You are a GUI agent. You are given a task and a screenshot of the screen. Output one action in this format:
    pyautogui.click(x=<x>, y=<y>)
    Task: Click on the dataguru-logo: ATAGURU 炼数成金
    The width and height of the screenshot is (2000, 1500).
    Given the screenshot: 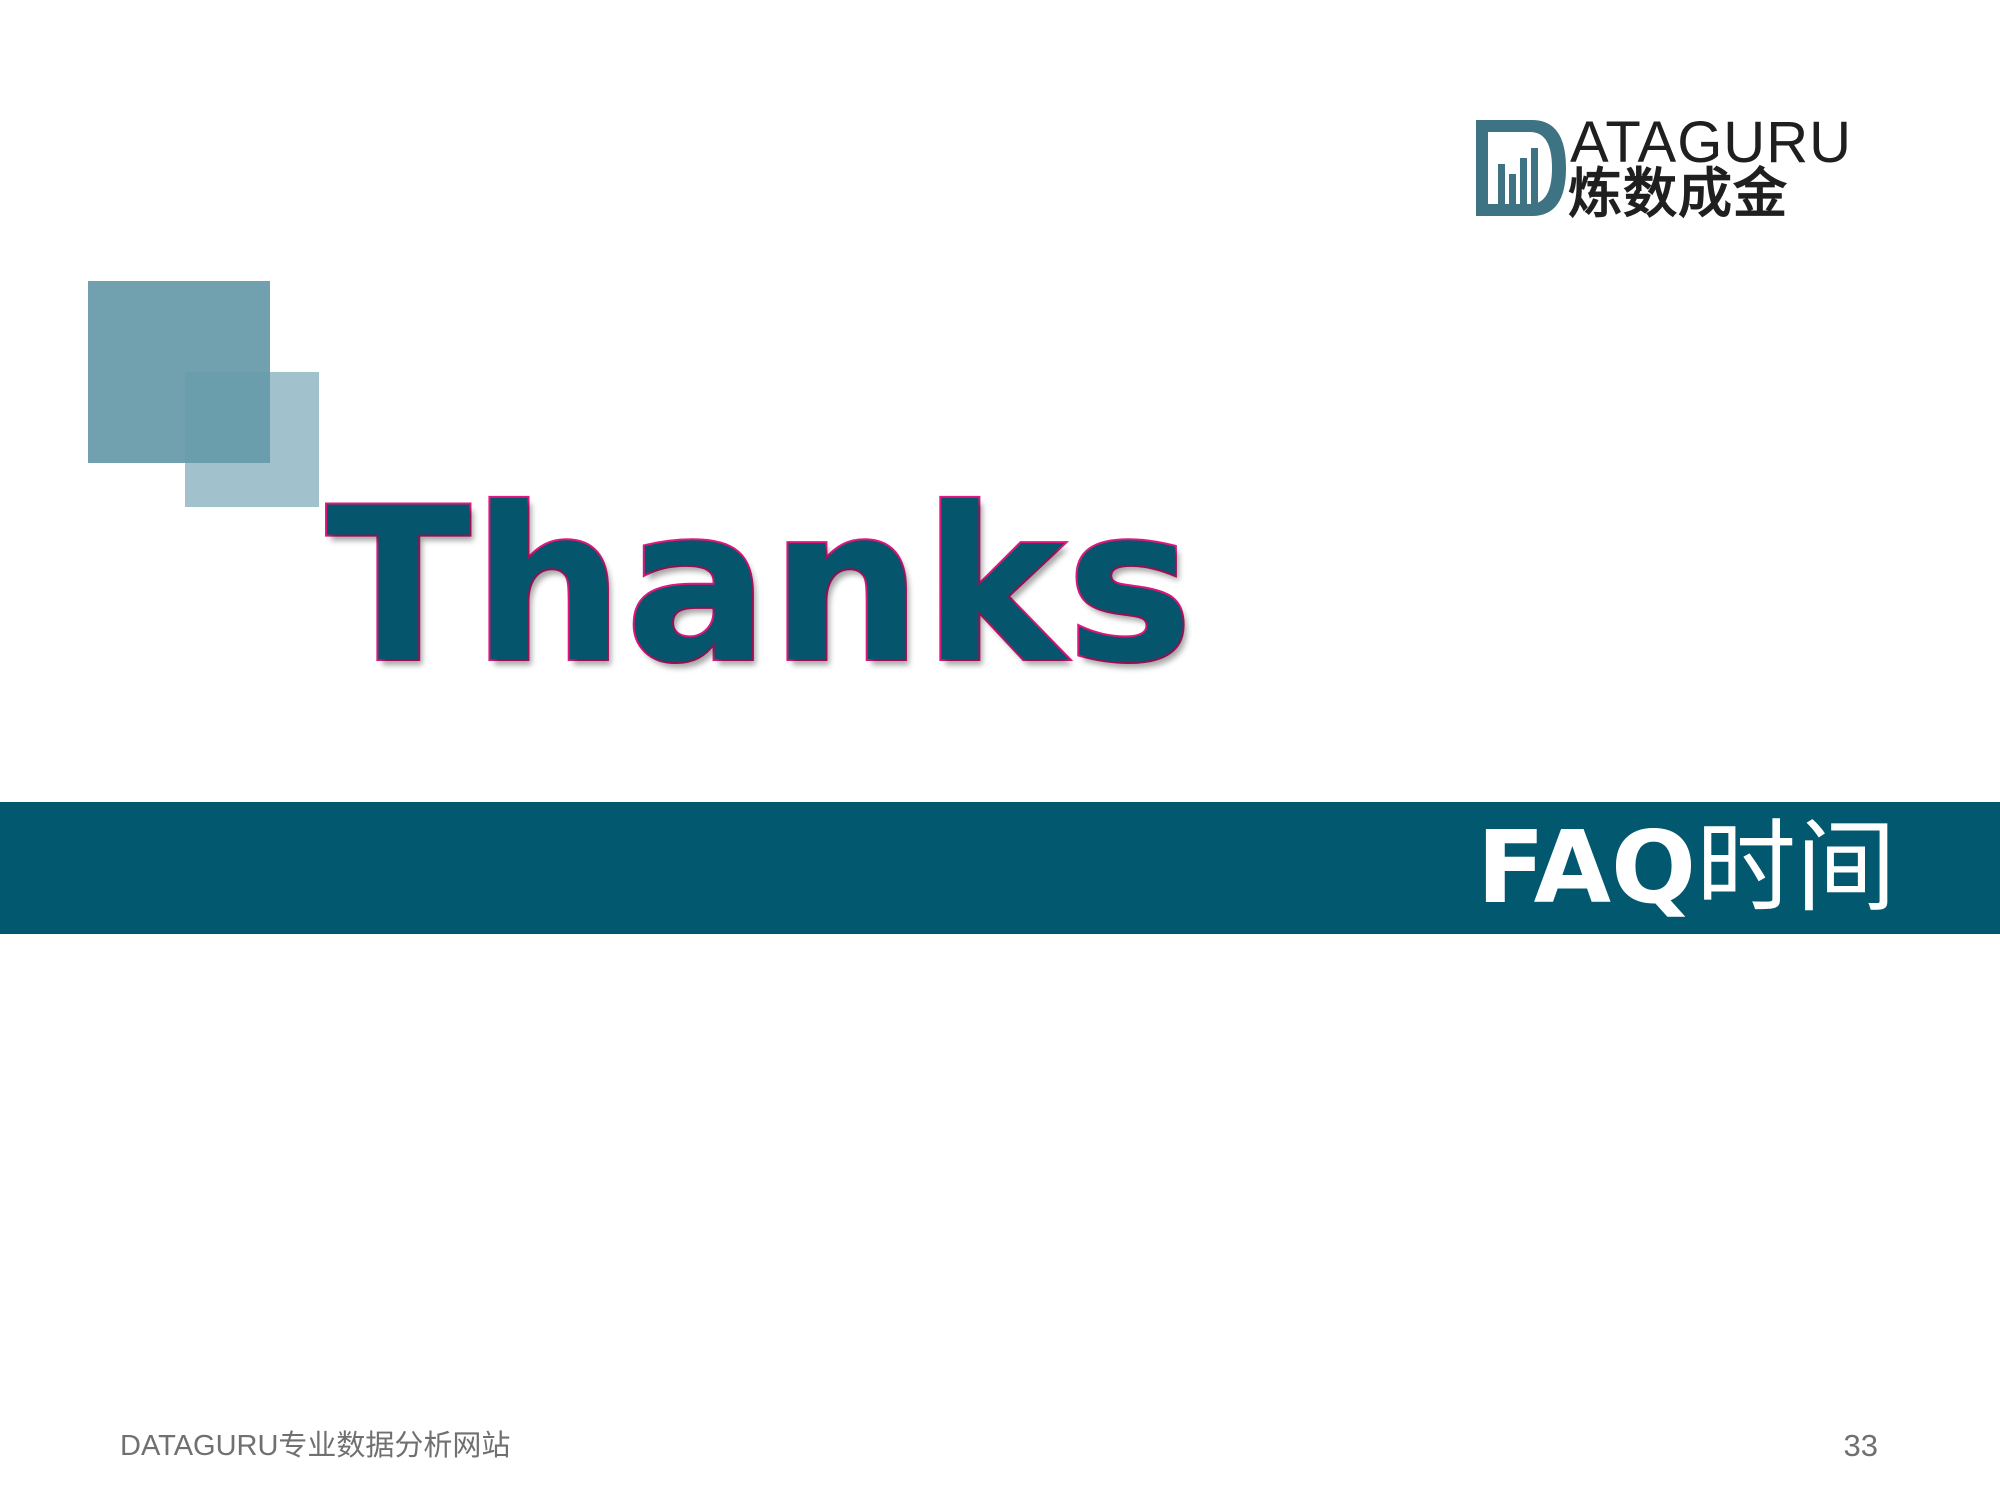 What is the action you would take?
    pyautogui.click(x=1674, y=169)
    